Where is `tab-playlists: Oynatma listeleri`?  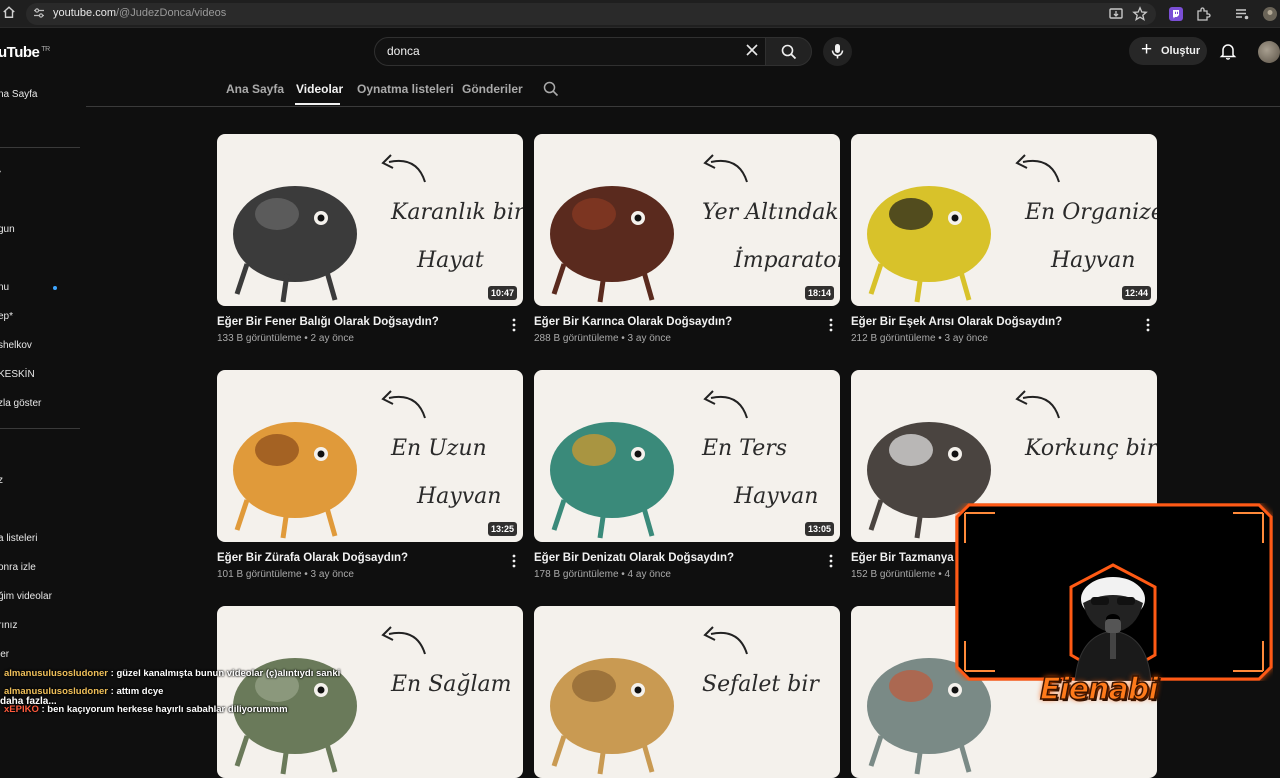 tab-playlists: Oynatma listeleri is located at coordinates (405, 89).